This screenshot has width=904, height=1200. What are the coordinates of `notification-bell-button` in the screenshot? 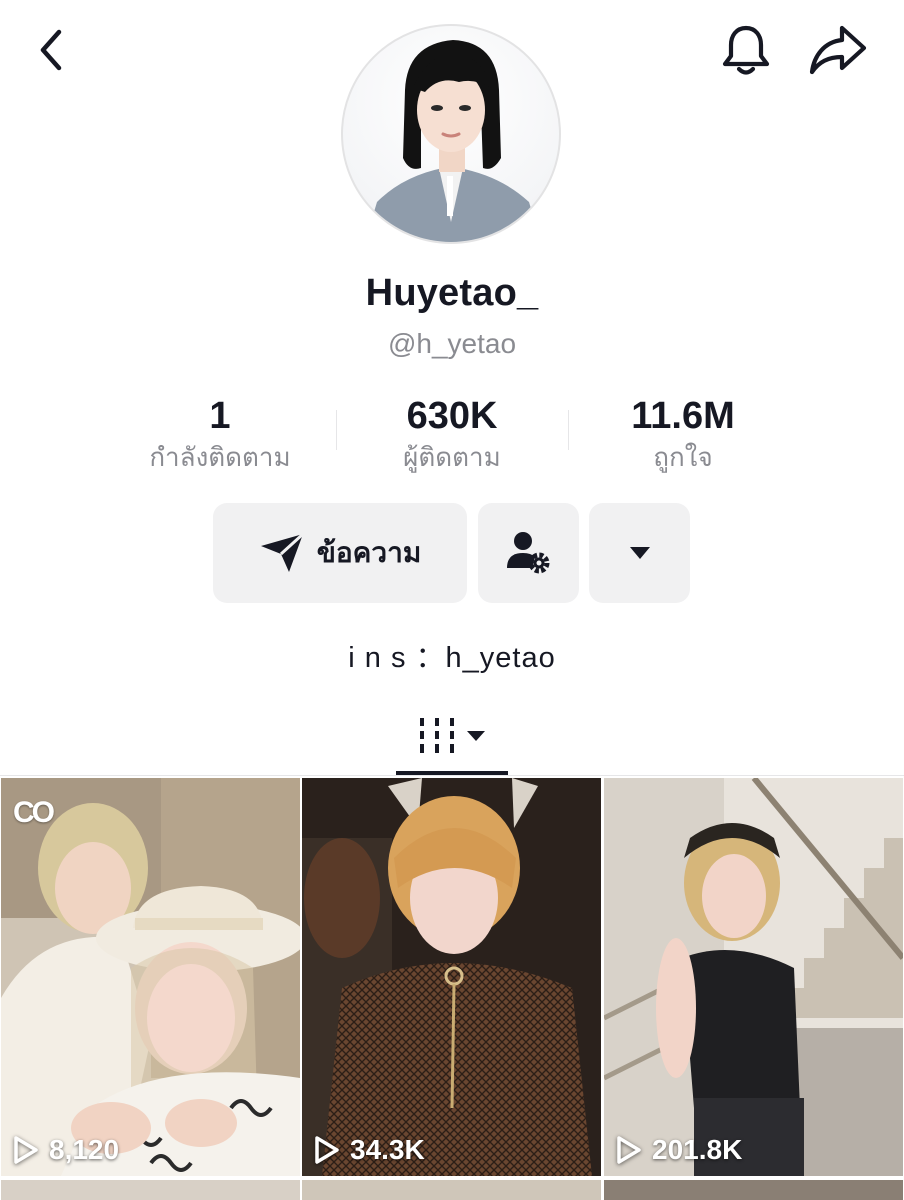 It's located at (746, 50).